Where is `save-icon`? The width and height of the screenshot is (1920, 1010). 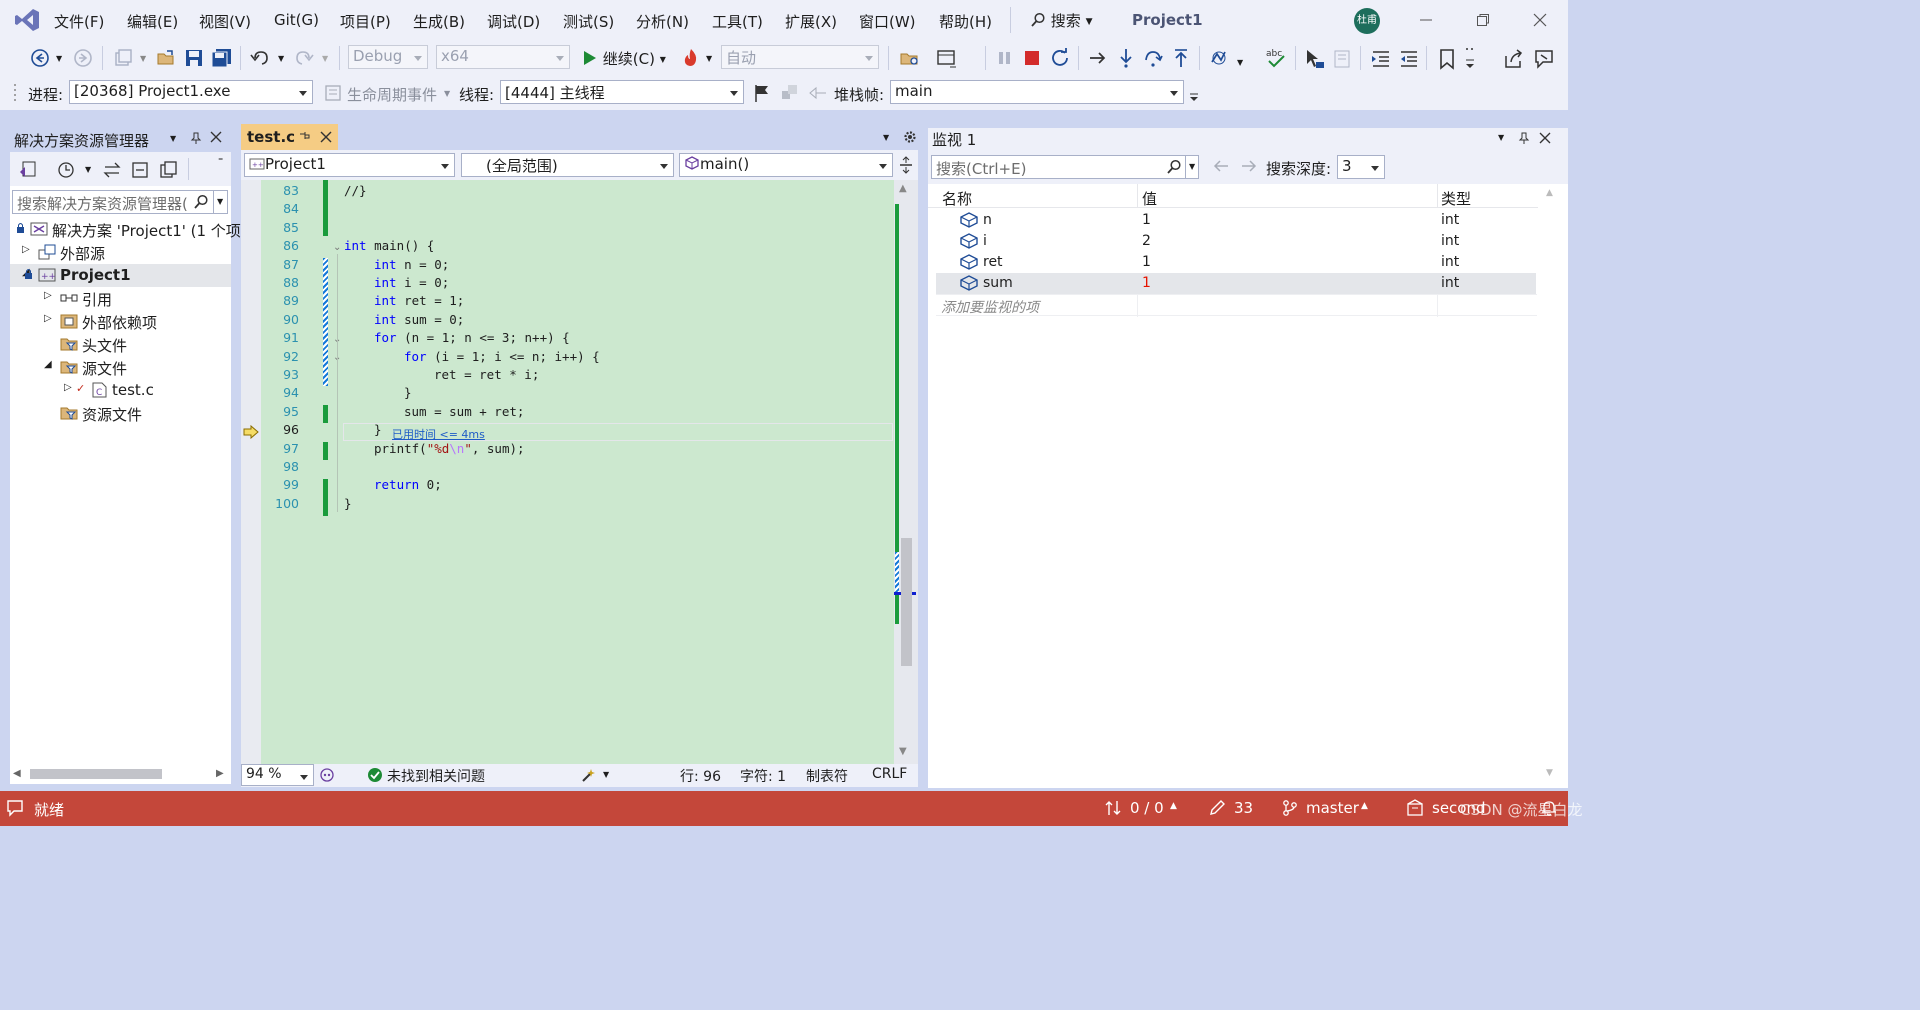
save-icon is located at coordinates (194, 58).